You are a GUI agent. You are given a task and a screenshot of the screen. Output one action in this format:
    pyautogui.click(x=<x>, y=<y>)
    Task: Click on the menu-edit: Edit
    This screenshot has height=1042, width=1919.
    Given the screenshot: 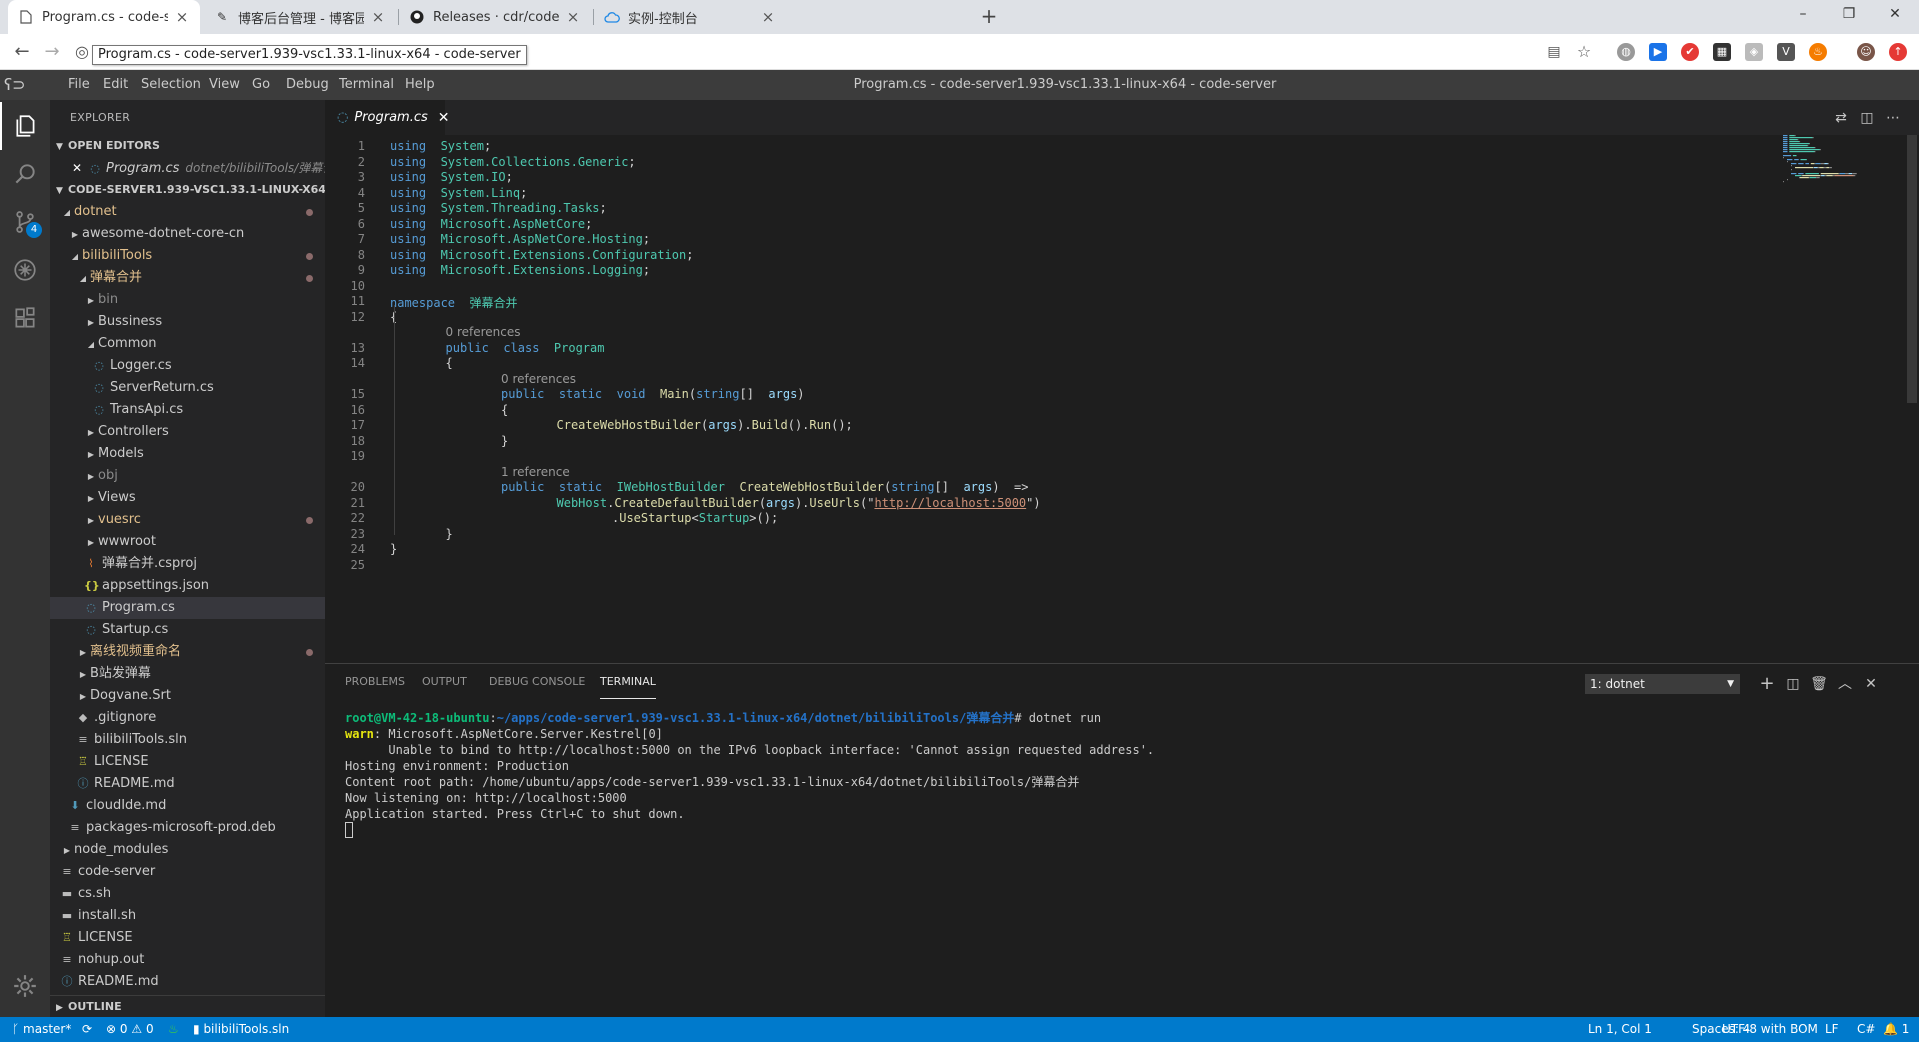 What is the action you would take?
    pyautogui.click(x=115, y=85)
    